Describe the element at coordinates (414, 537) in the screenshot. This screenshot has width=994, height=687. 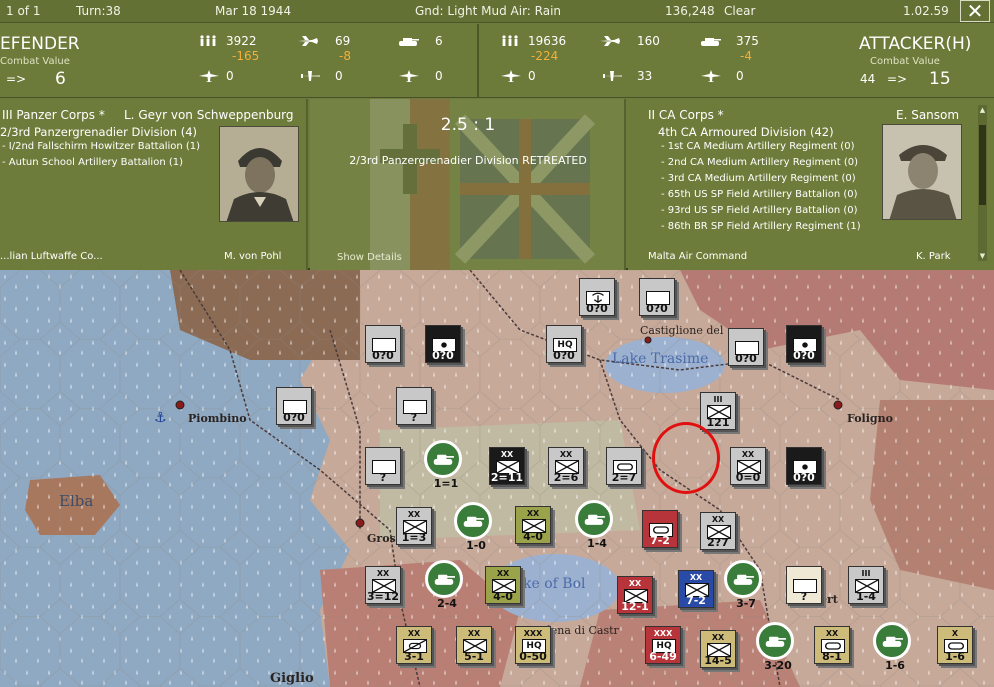
I see `unit-strength: 1=3` at that location.